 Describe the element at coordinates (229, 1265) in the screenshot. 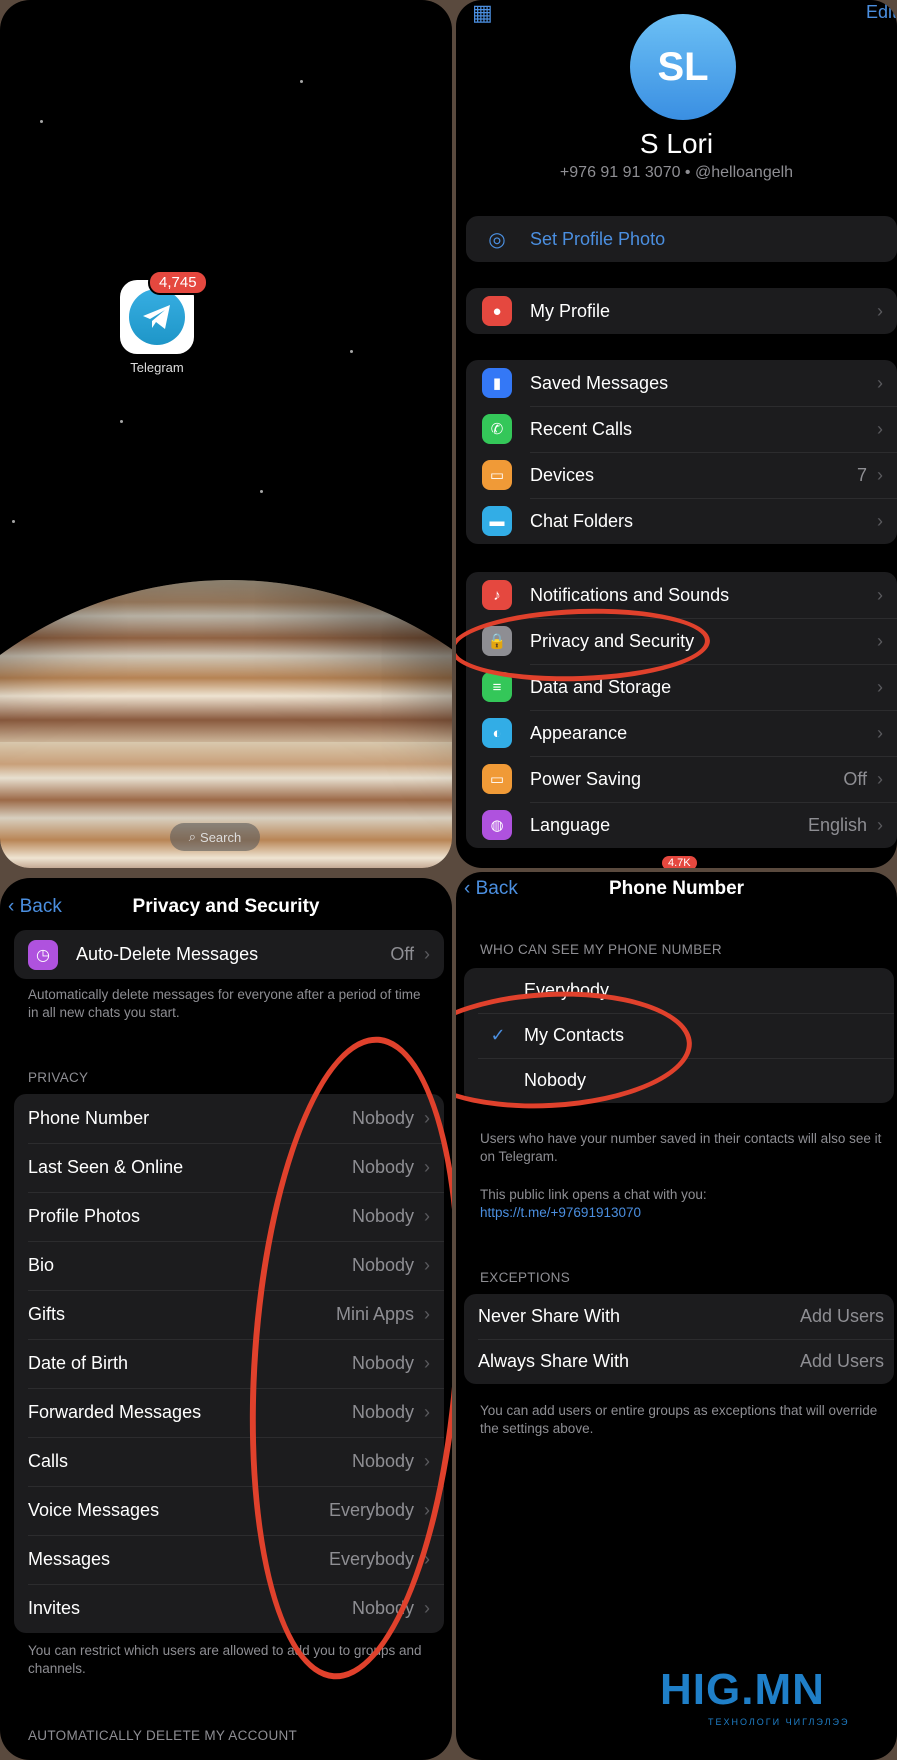

I see `privacy-row-bio: Bio Nobody ›` at that location.